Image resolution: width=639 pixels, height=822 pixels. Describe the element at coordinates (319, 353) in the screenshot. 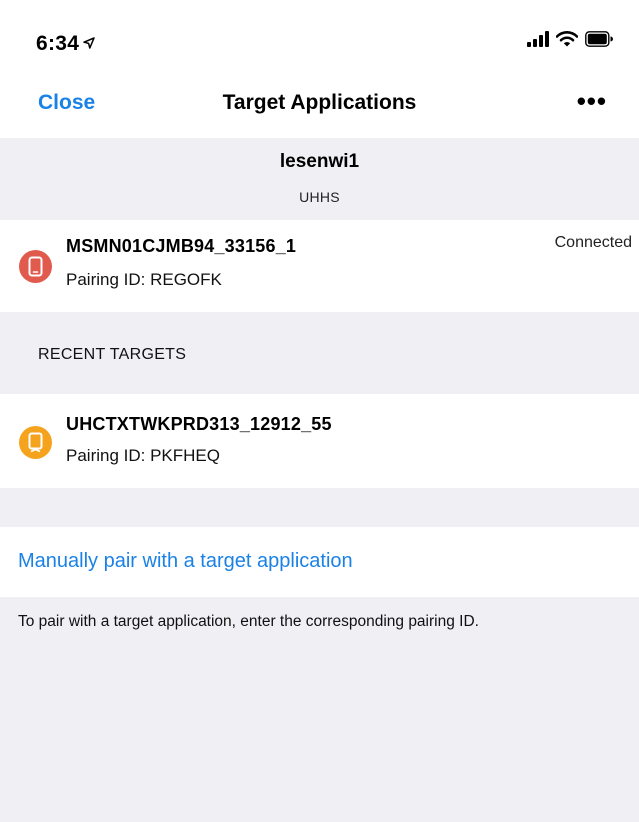

I see `recent-targets-header: RECENT TARGETS` at that location.